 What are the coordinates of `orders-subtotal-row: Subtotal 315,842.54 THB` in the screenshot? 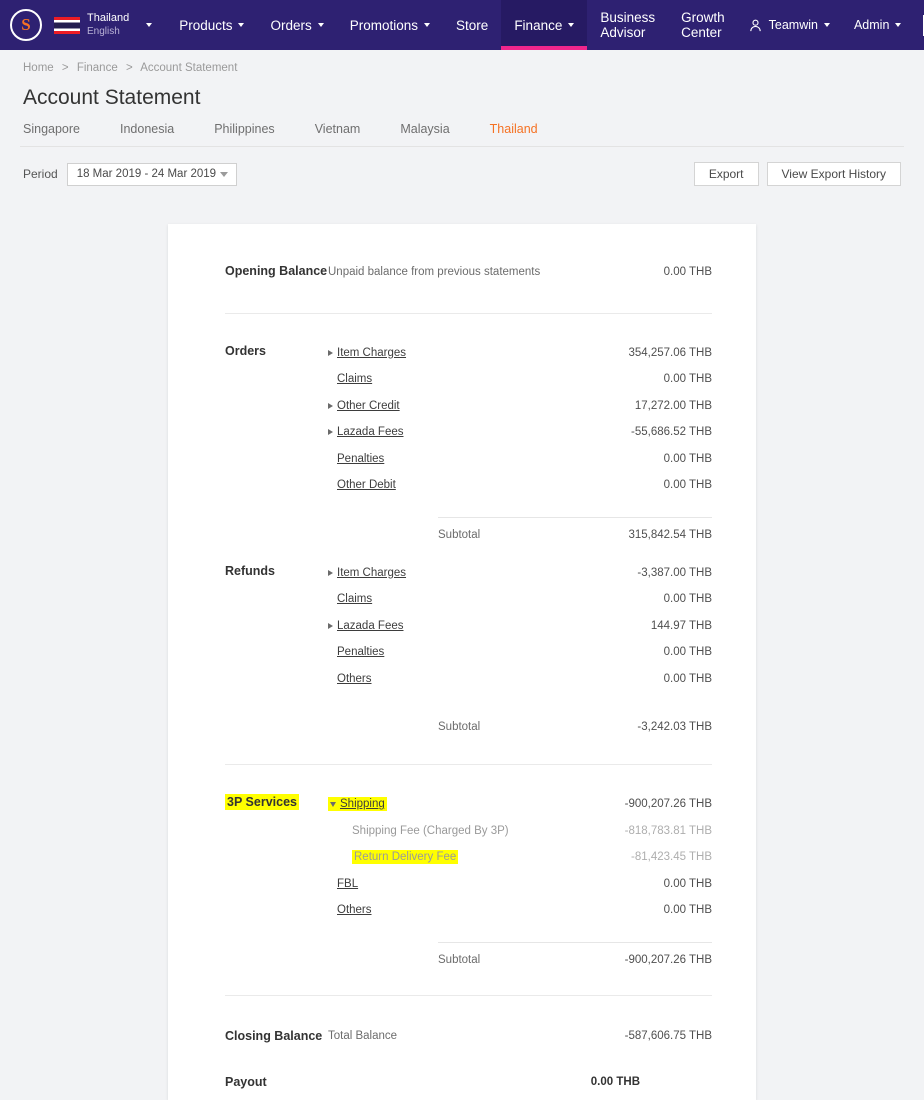 It's located at (520, 535).